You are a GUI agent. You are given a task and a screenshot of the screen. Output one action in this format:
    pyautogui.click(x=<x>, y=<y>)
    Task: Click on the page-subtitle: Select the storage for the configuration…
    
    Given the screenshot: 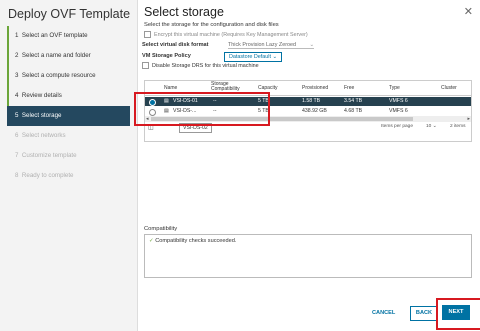 What is the action you would take?
    pyautogui.click(x=211, y=25)
    